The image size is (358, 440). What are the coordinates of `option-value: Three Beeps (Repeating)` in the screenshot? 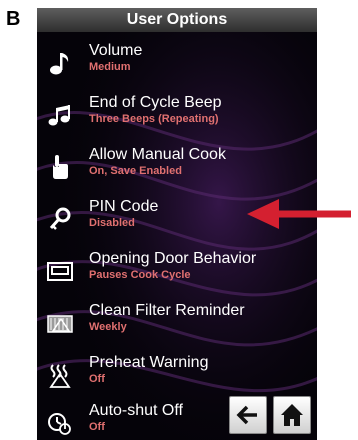 It's located at (154, 119).